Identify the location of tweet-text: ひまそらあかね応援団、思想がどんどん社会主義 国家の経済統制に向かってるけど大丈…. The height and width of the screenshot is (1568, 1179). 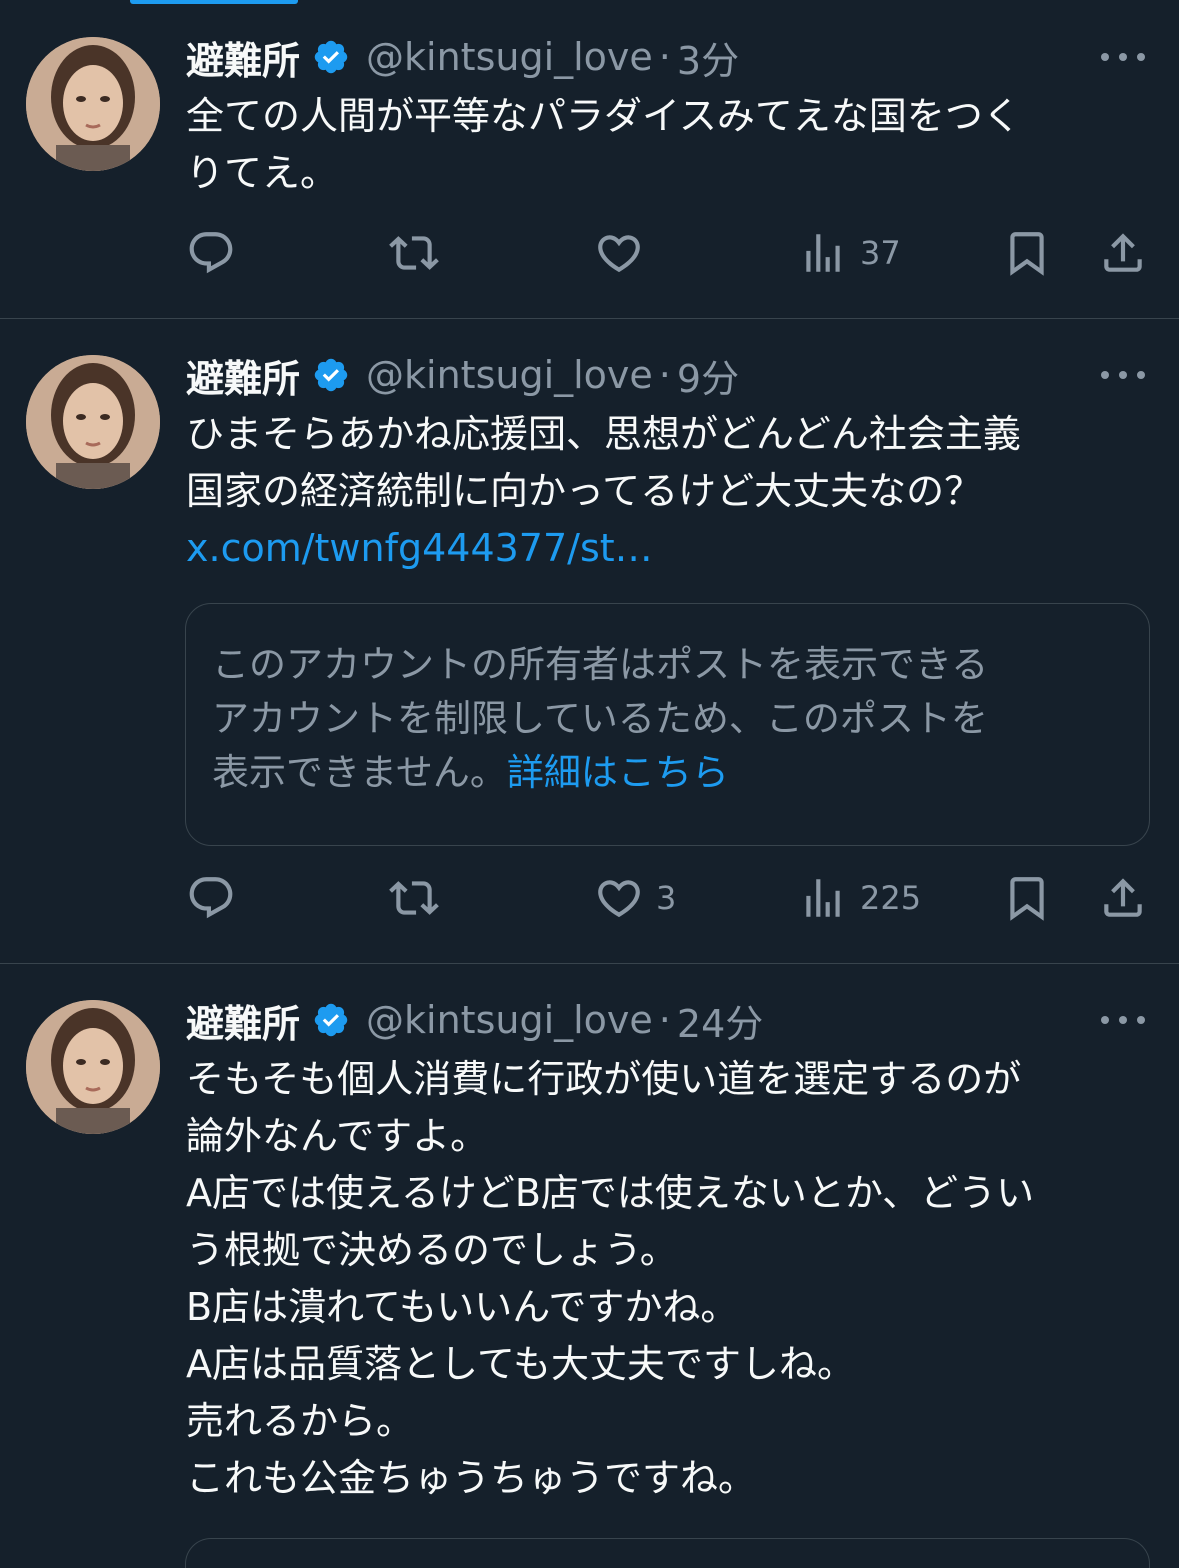
(666, 491).